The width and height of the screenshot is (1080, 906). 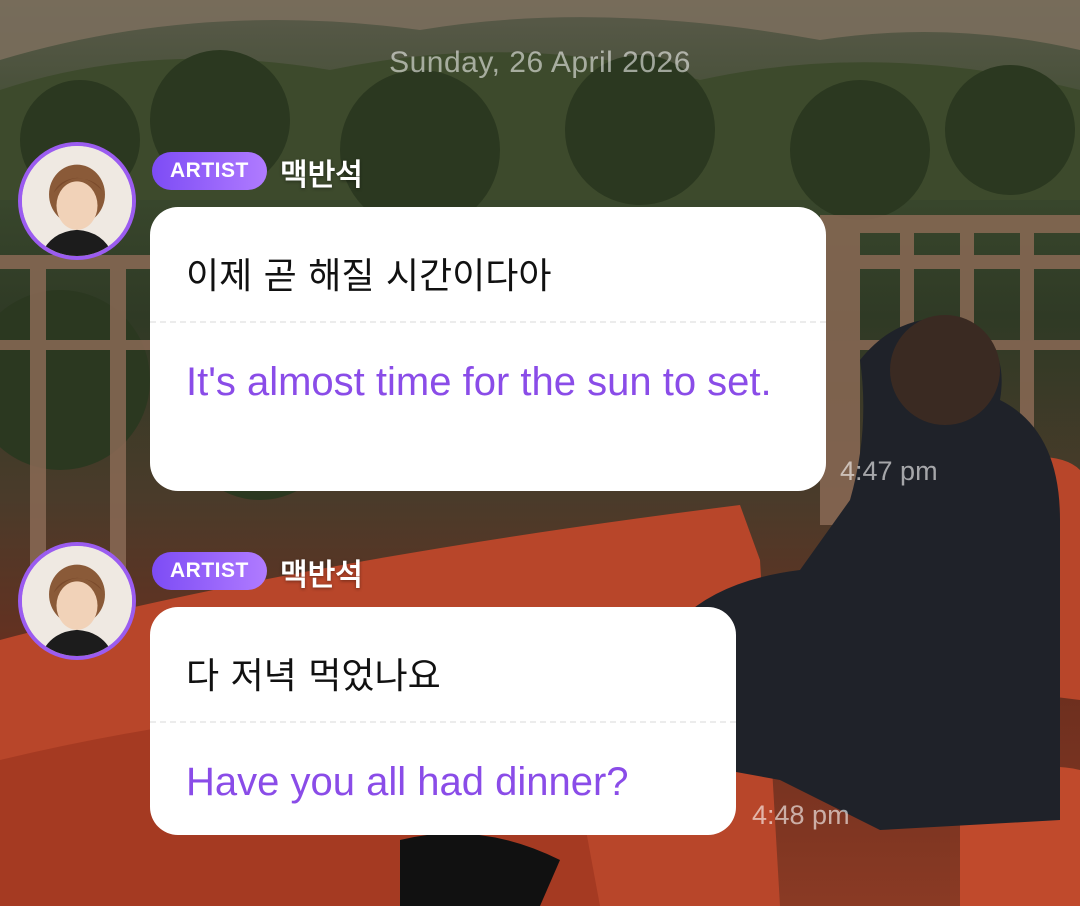 What do you see at coordinates (313, 676) in the screenshot?
I see `message-korean-text: 다 저녁 먹었나요` at bounding box center [313, 676].